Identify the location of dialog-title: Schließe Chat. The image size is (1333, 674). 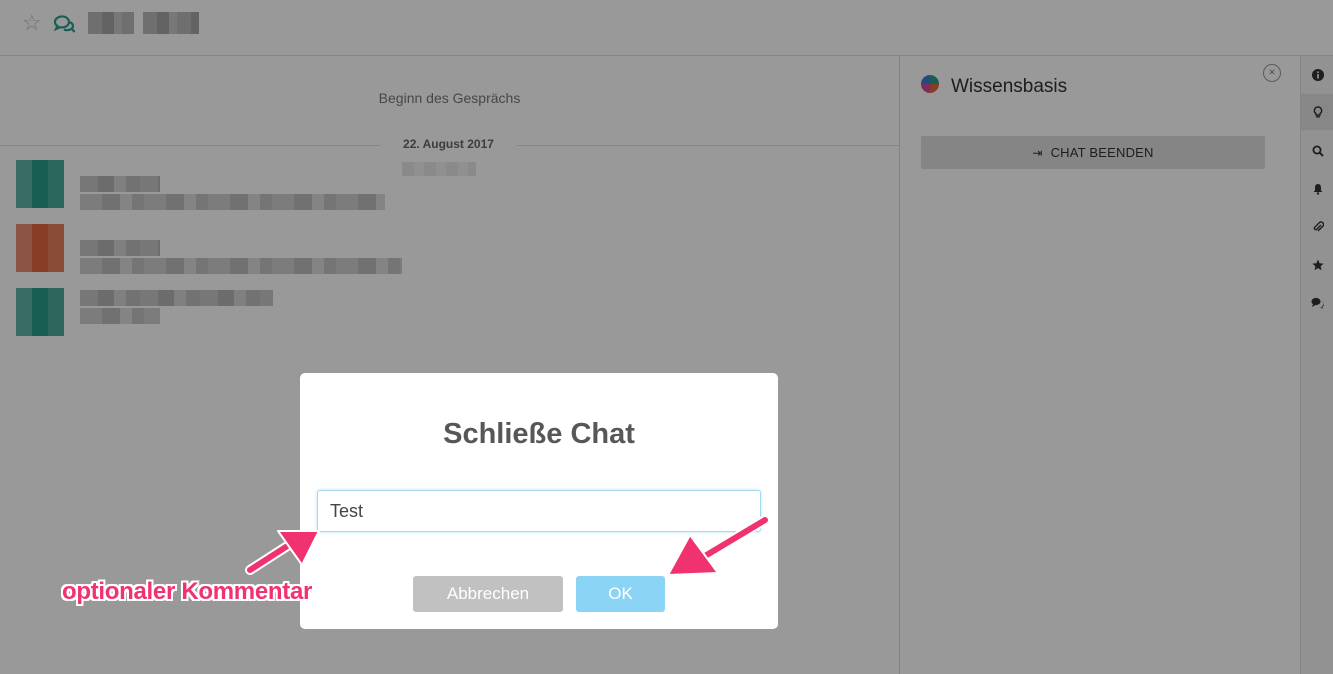
(539, 434).